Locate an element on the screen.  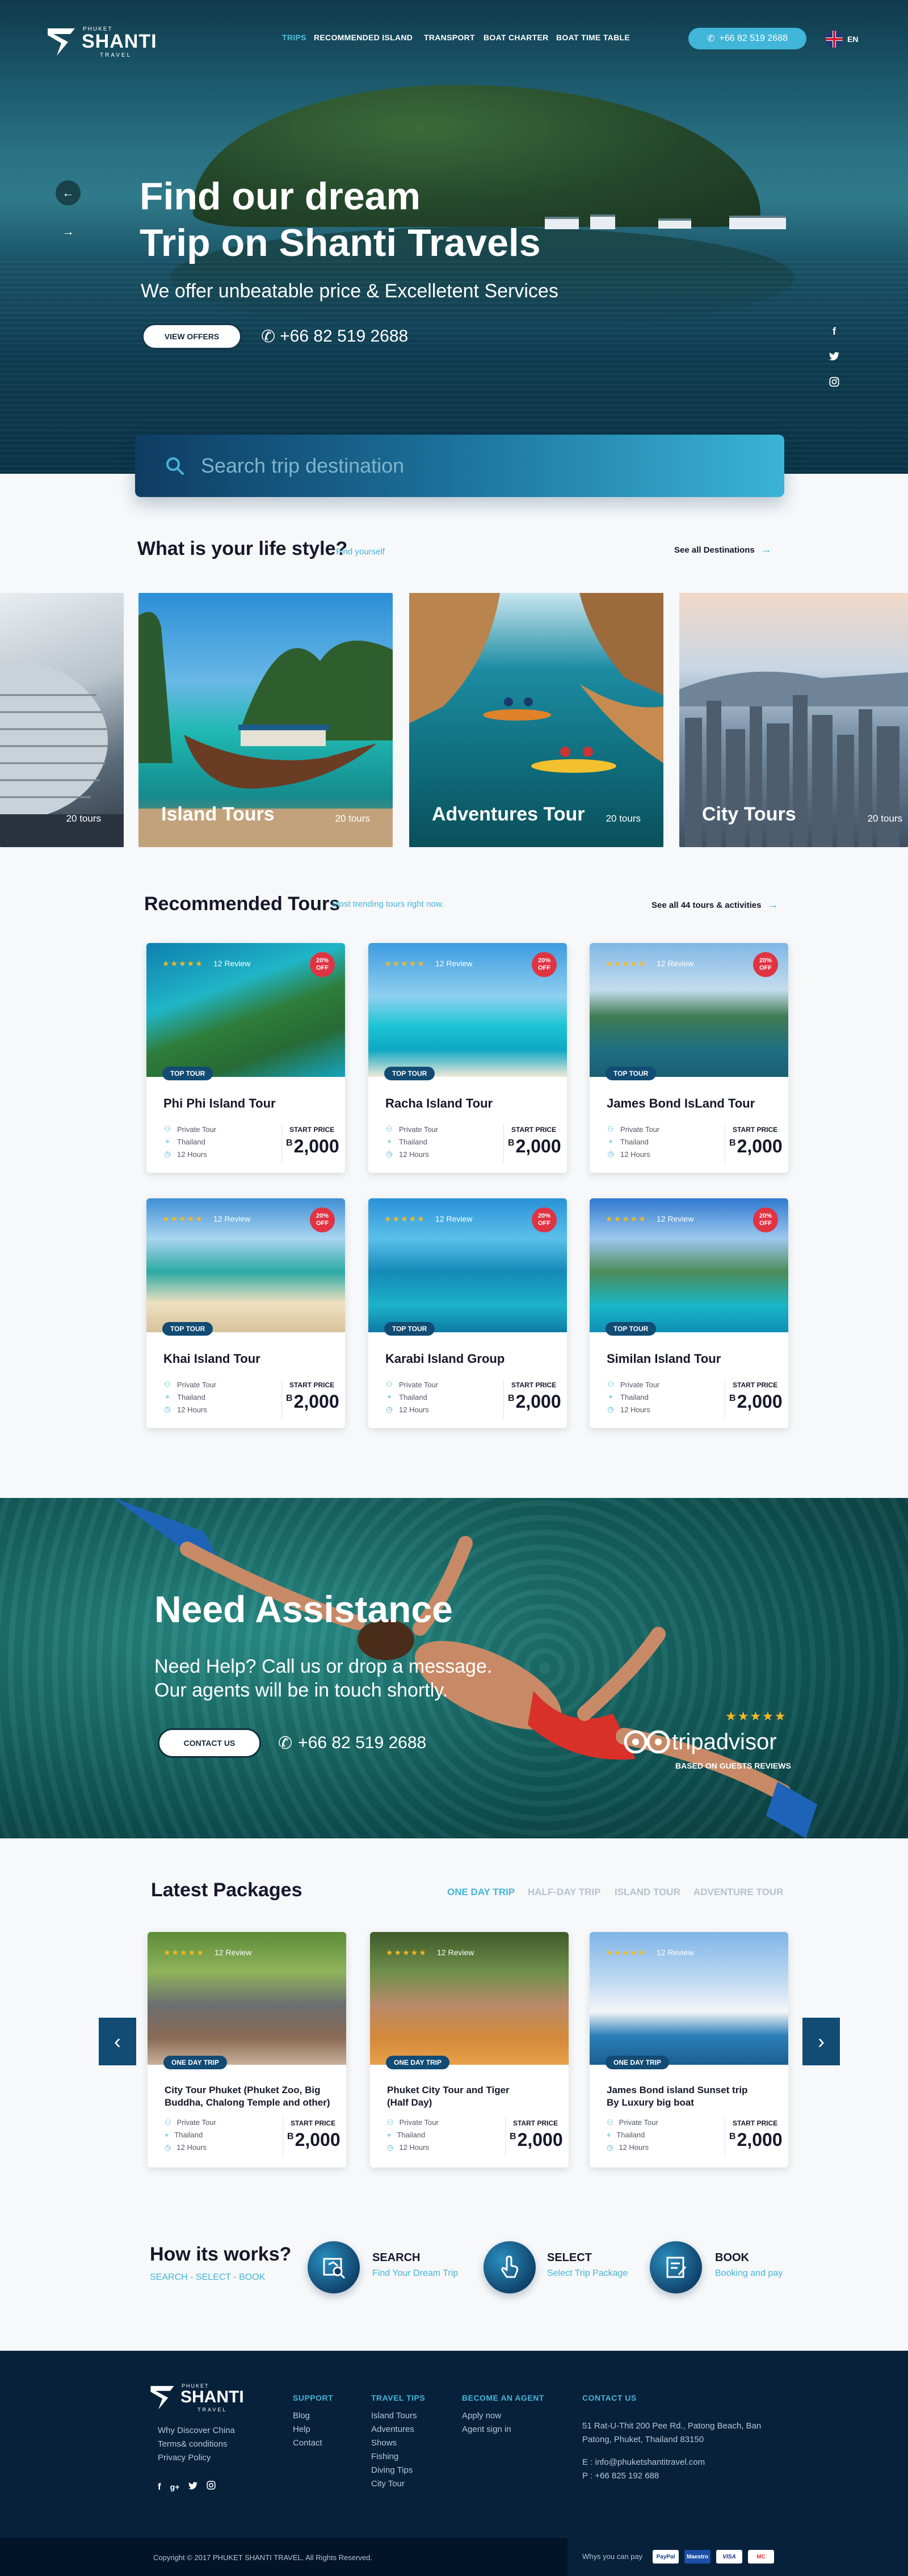
footer-link: Why Discover China is located at coordinates (196, 2431).